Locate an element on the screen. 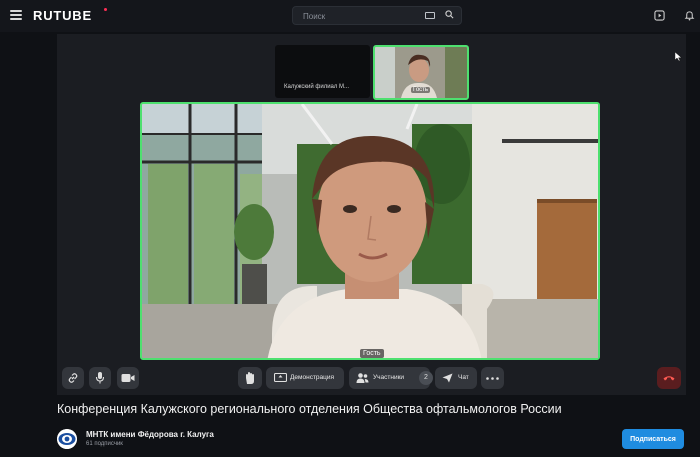  speaker-name-label: Гость is located at coordinates (372, 353).